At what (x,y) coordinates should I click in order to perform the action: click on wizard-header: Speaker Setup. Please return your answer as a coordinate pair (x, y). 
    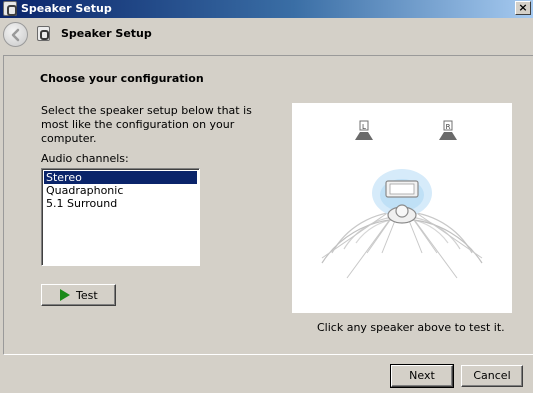
    Looking at the image, I should click on (266, 34).